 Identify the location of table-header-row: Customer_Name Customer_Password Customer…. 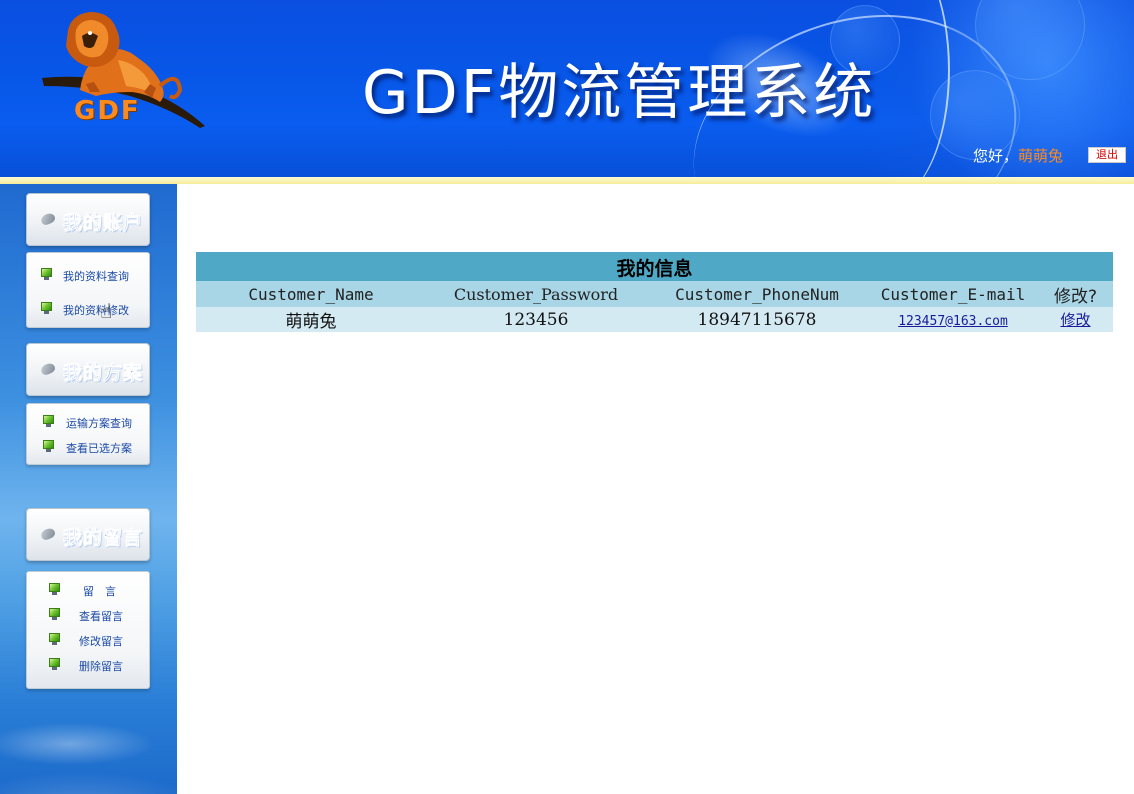
(654, 294).